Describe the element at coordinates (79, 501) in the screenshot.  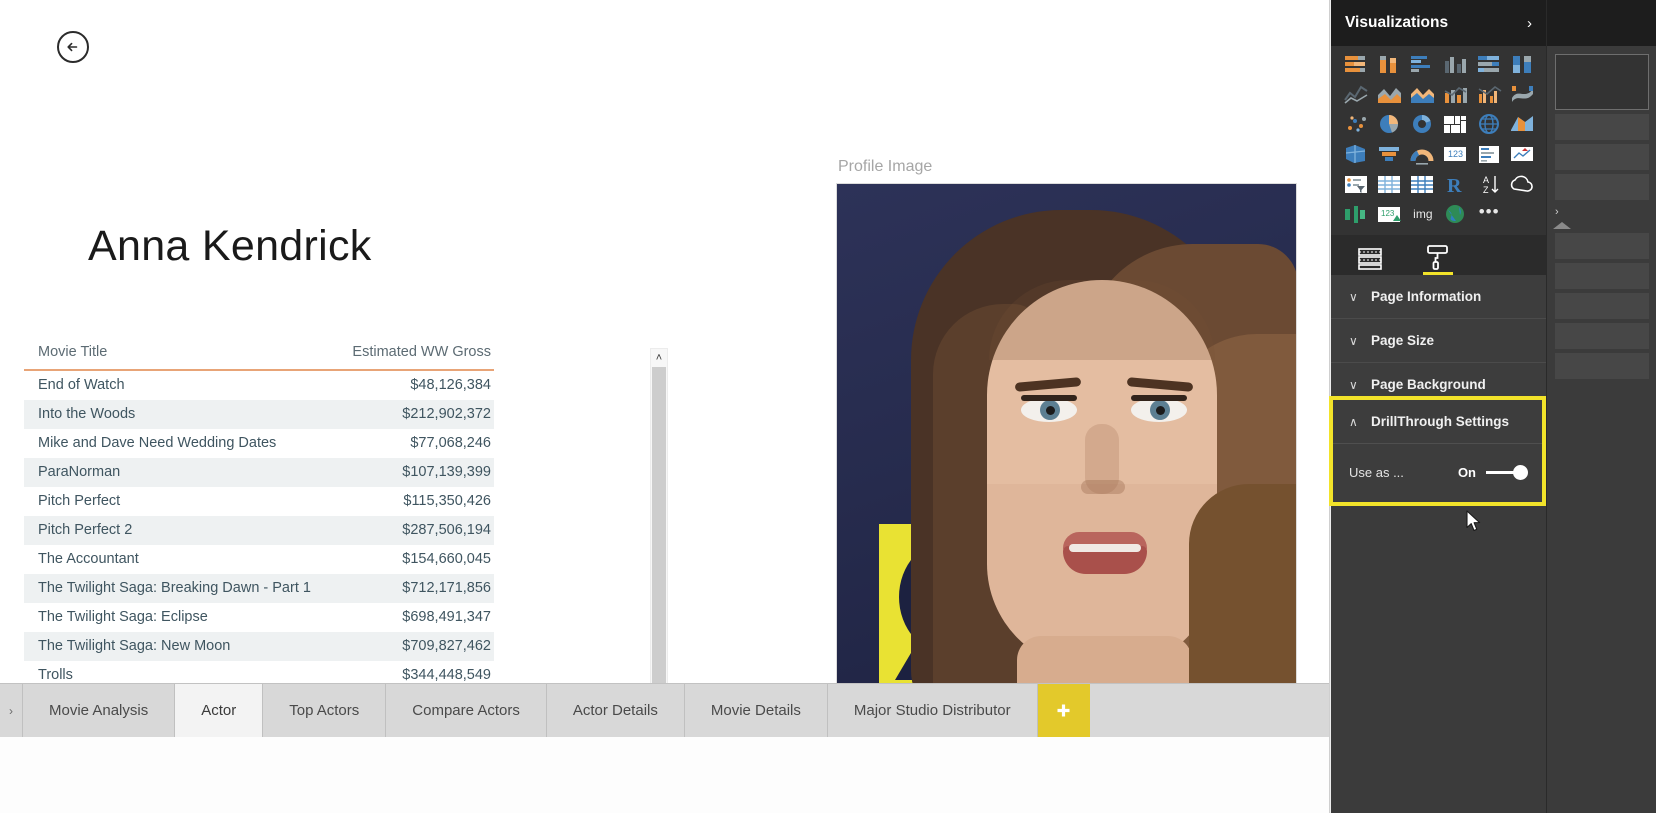
I see `cell-movie-title: Pitch Perfect` at that location.